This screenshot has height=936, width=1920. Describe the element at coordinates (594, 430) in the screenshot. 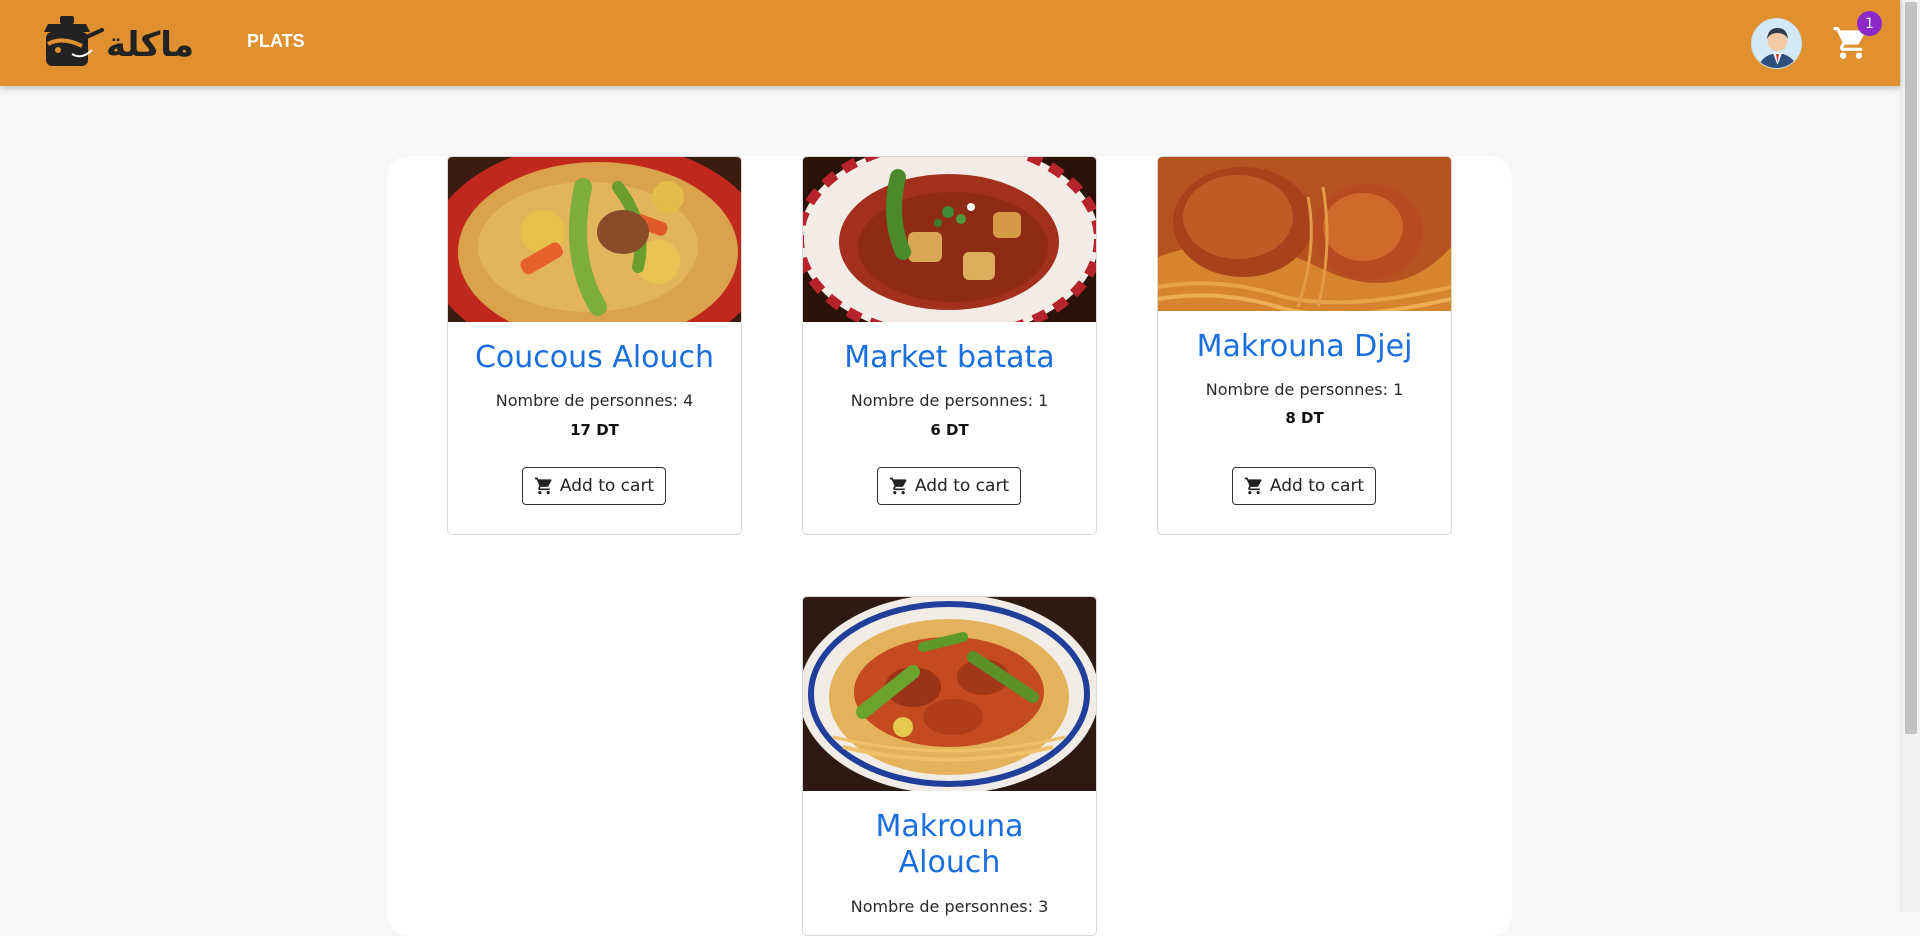

I see `dish-price: 17 DT` at that location.